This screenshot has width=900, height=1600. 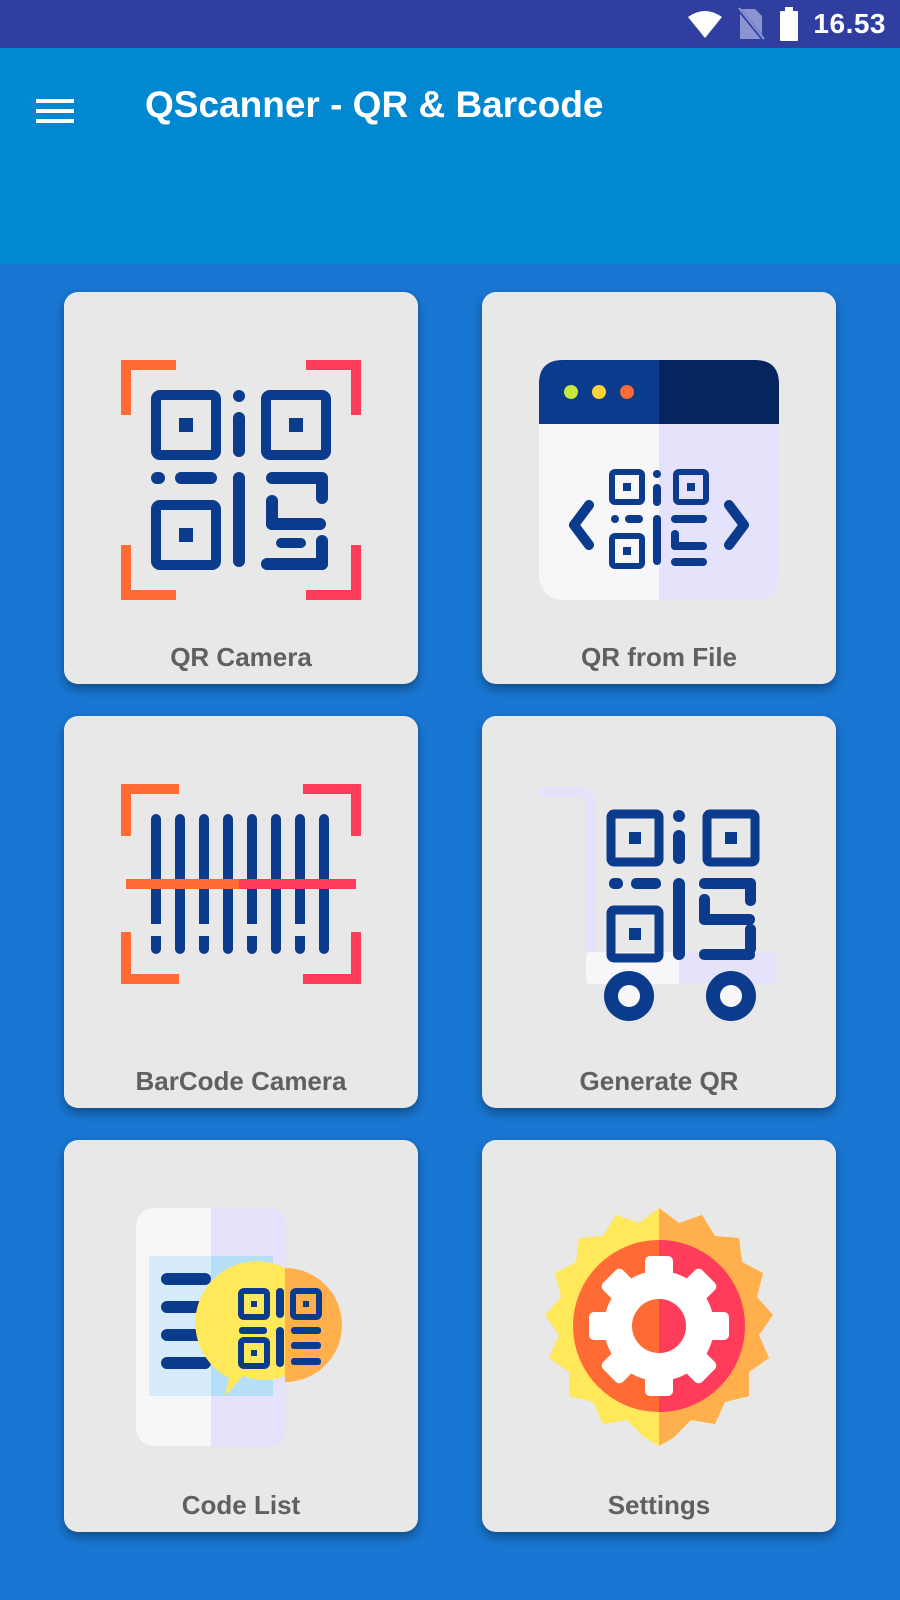 What do you see at coordinates (450, 24) in the screenshot?
I see `status-bar: 16.53` at bounding box center [450, 24].